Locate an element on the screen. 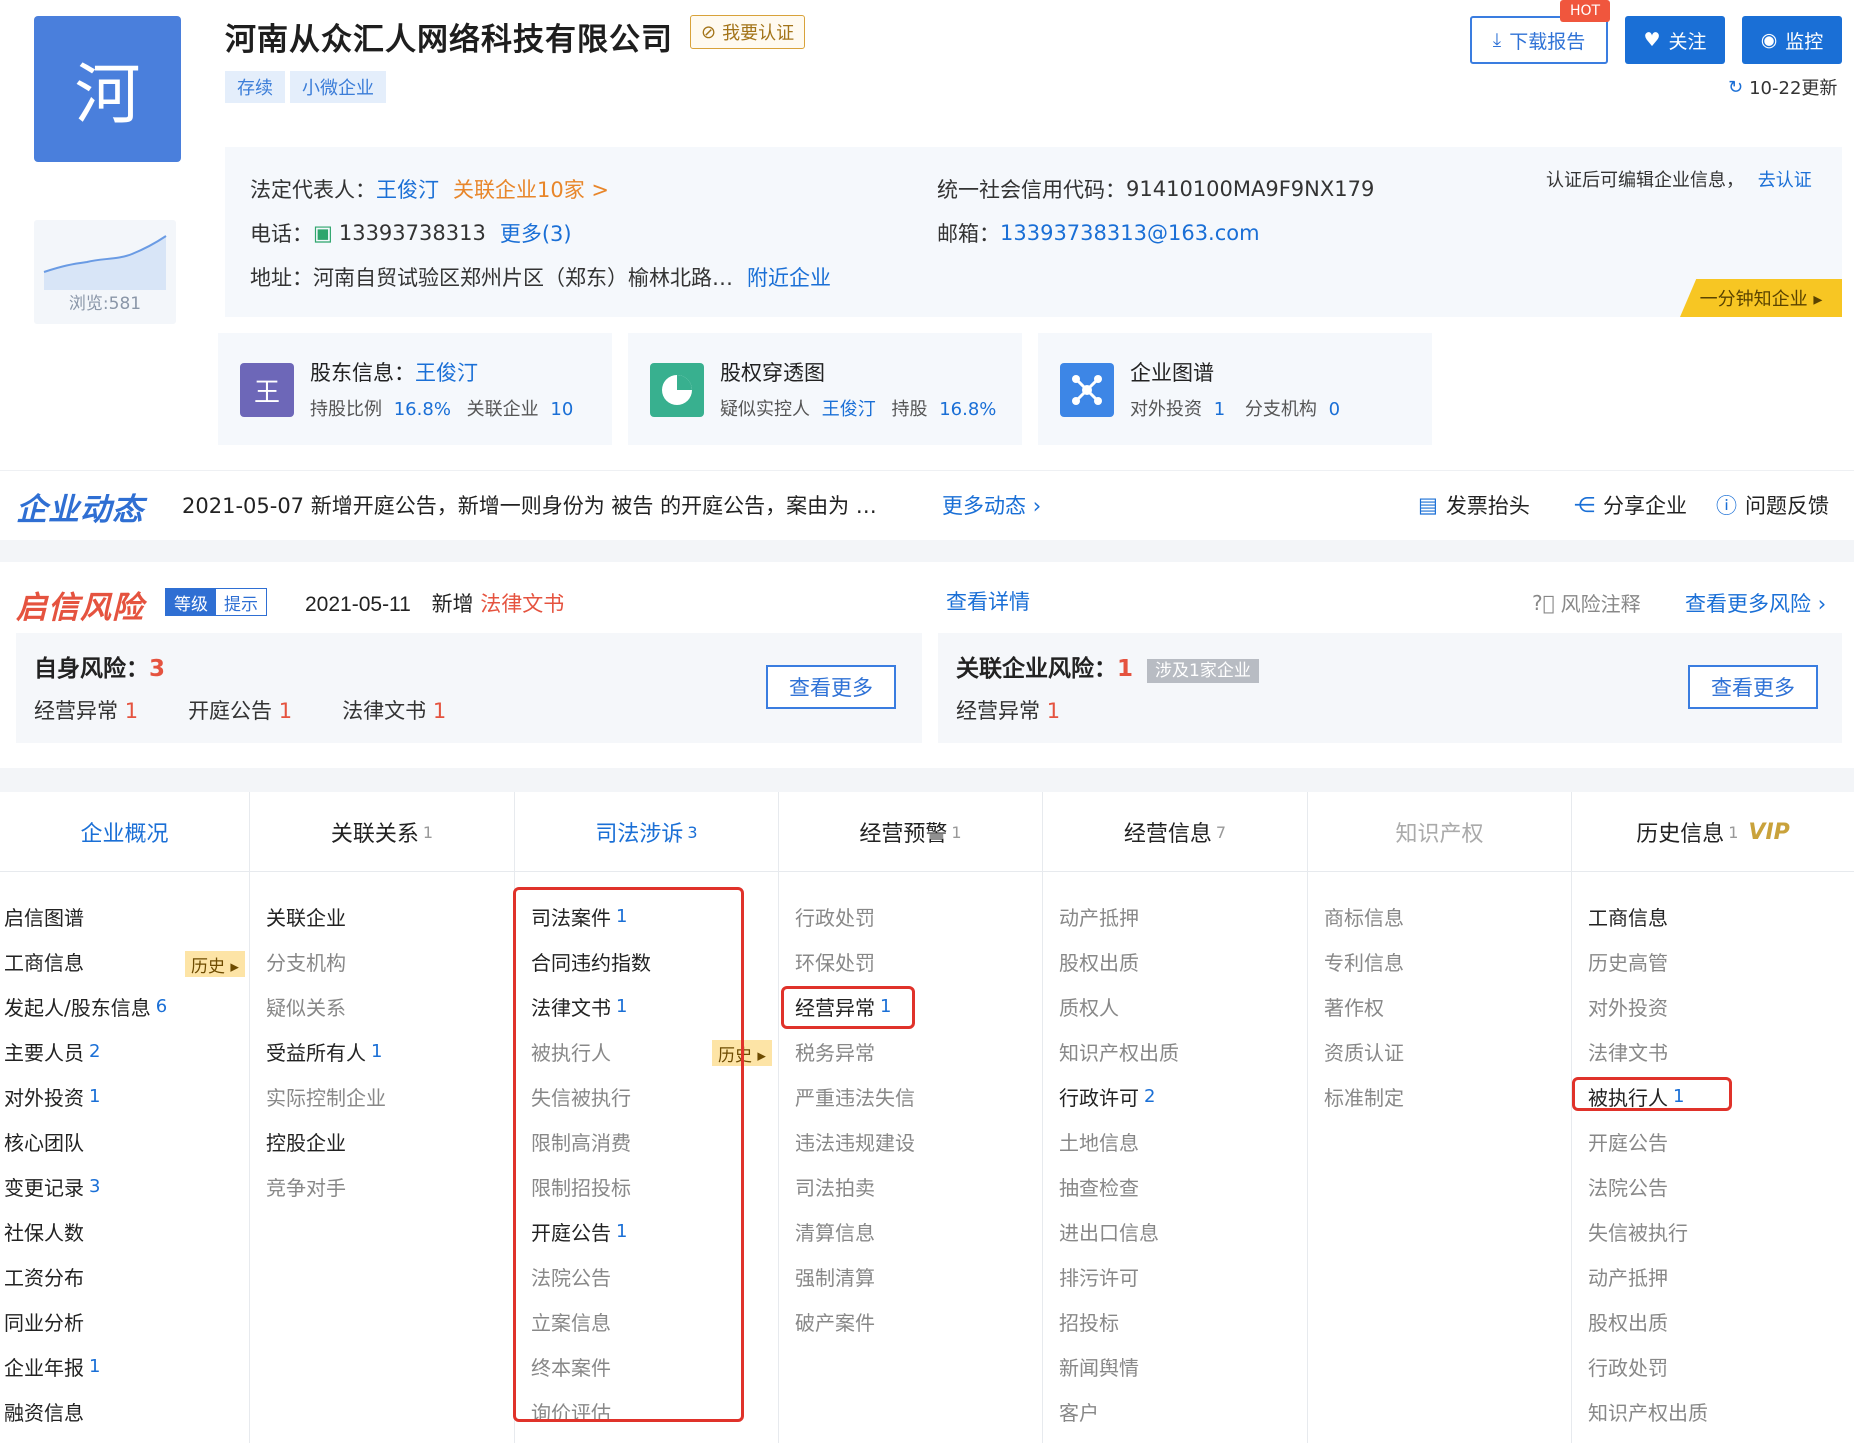 The width and height of the screenshot is (1854, 1443). shareholder-card: 王 股东信息：王俊汀 持股比例 16.8% 关联企业 10 is located at coordinates (415, 389).